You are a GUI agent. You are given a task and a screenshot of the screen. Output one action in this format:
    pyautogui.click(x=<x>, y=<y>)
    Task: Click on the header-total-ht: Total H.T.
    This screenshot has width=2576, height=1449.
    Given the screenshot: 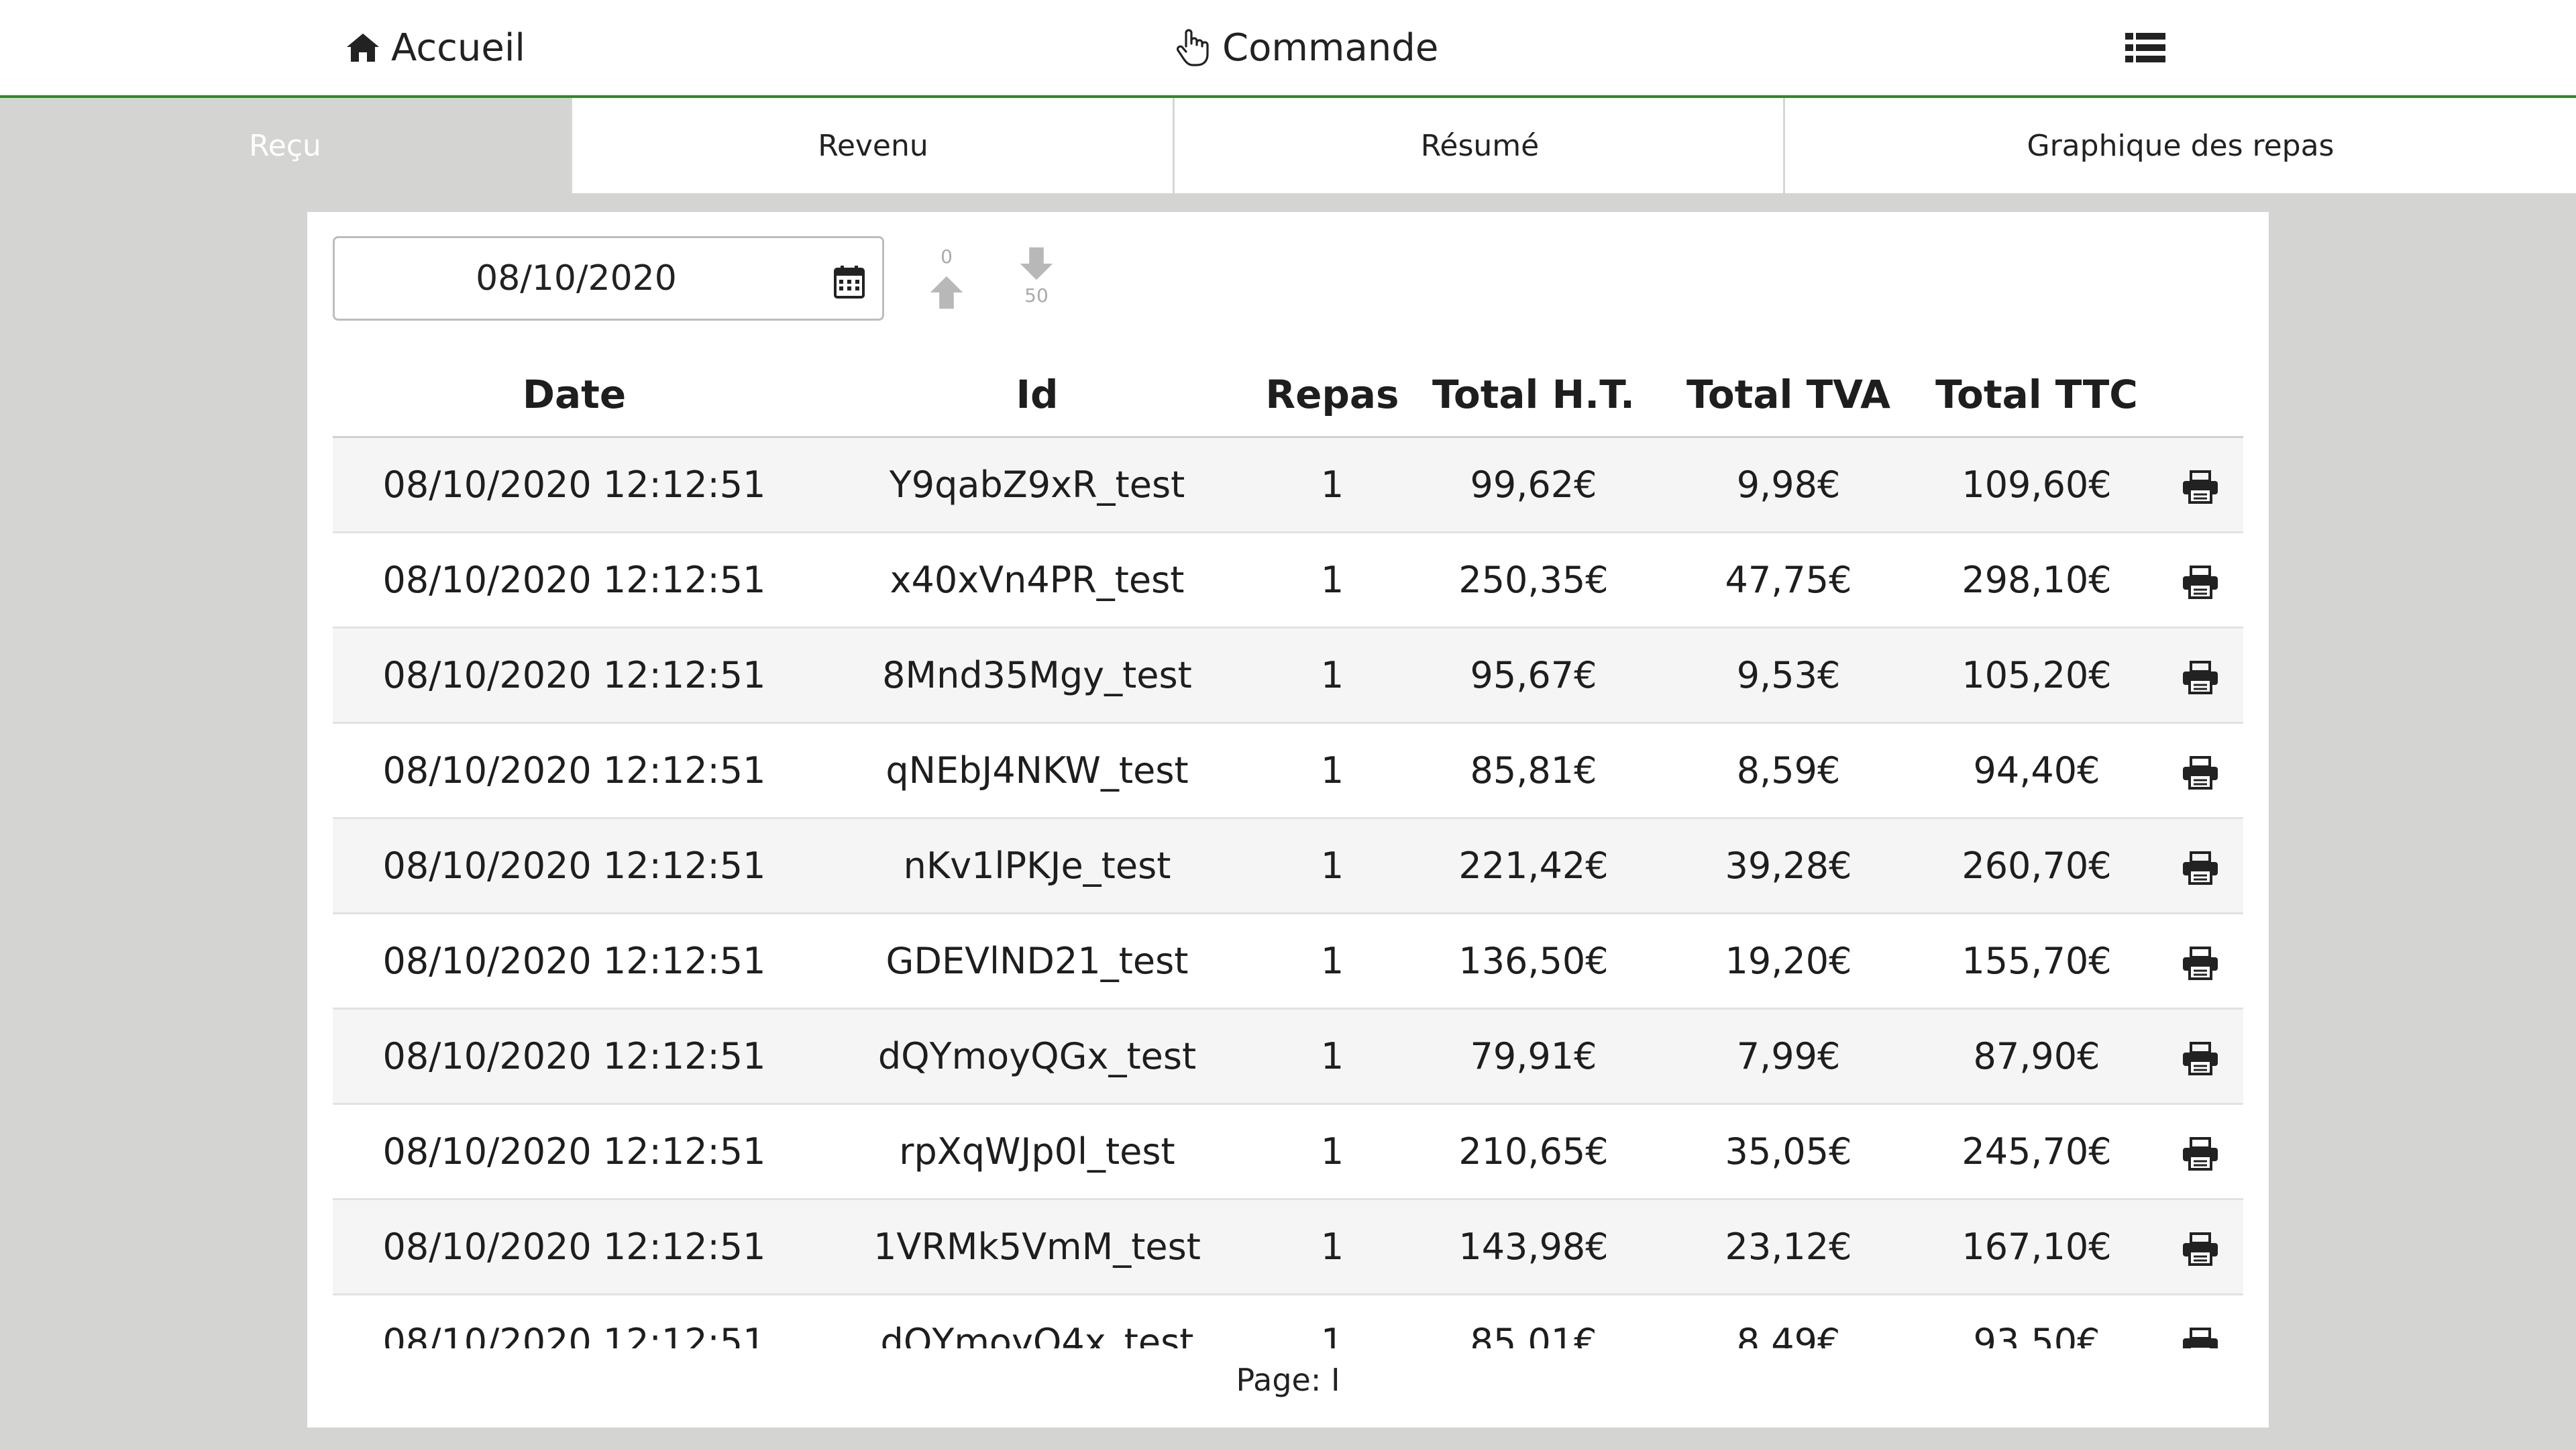 What is the action you would take?
    pyautogui.click(x=1533, y=395)
    